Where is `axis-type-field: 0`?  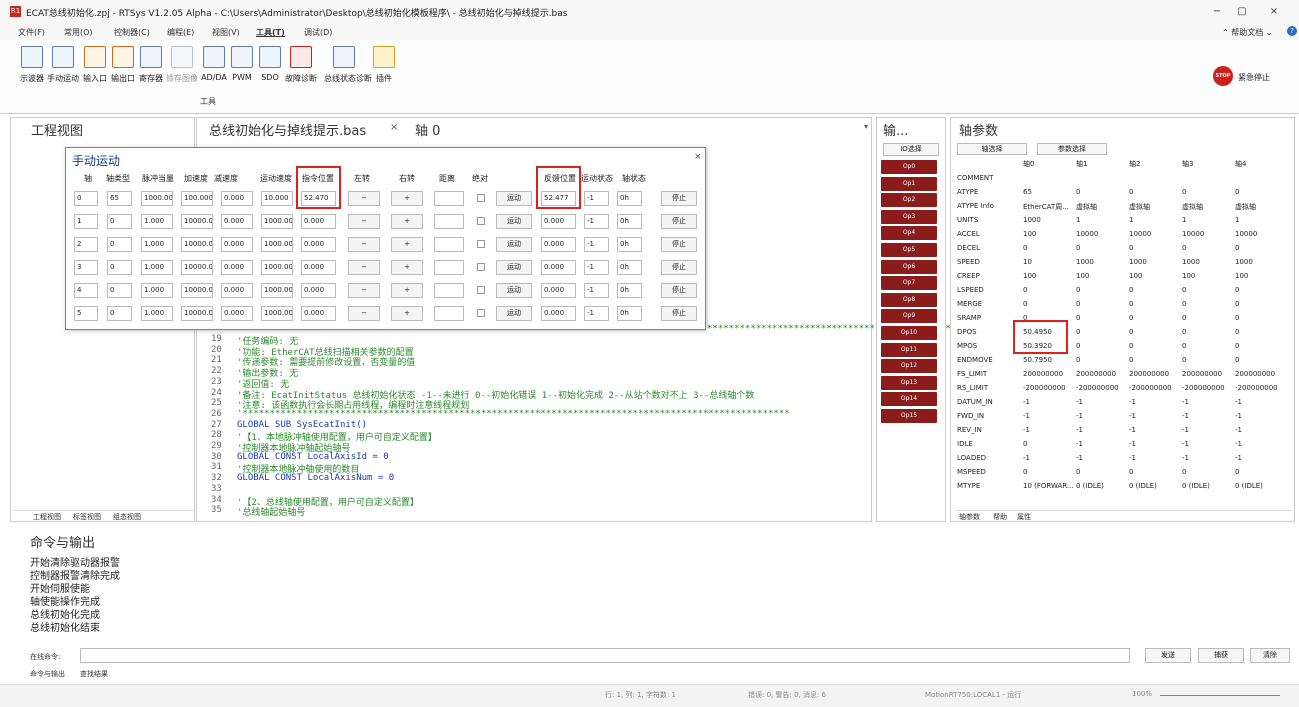
axis-type-field: 0 is located at coordinates (119, 221).